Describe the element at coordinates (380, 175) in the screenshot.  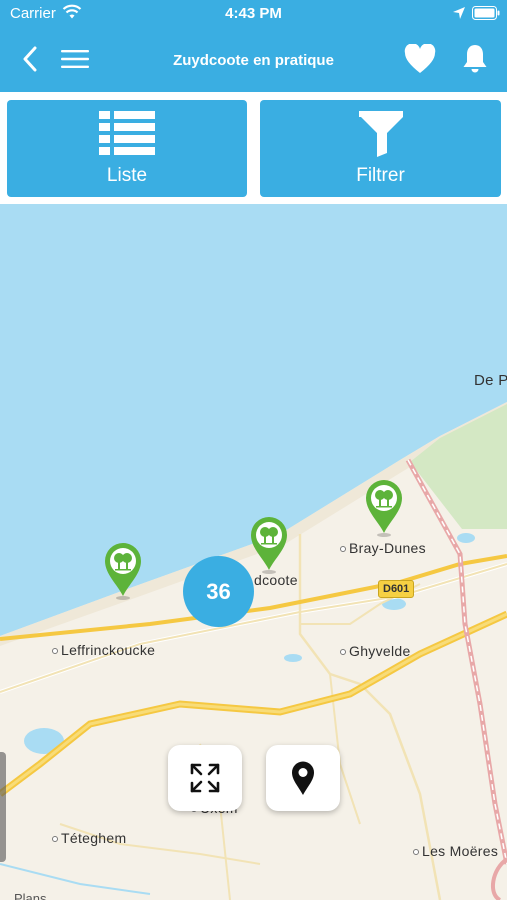
I see `filter-button-label: Filtrer` at that location.